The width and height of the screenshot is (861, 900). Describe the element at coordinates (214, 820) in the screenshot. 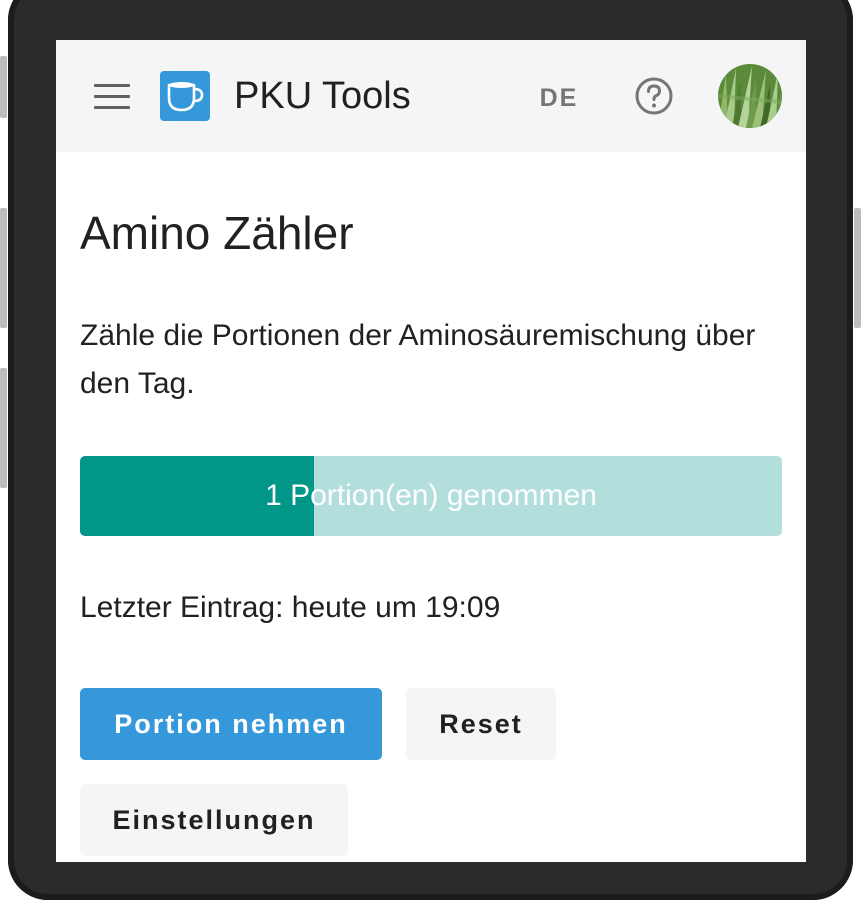

I see `settings-button: Einstellungen` at that location.